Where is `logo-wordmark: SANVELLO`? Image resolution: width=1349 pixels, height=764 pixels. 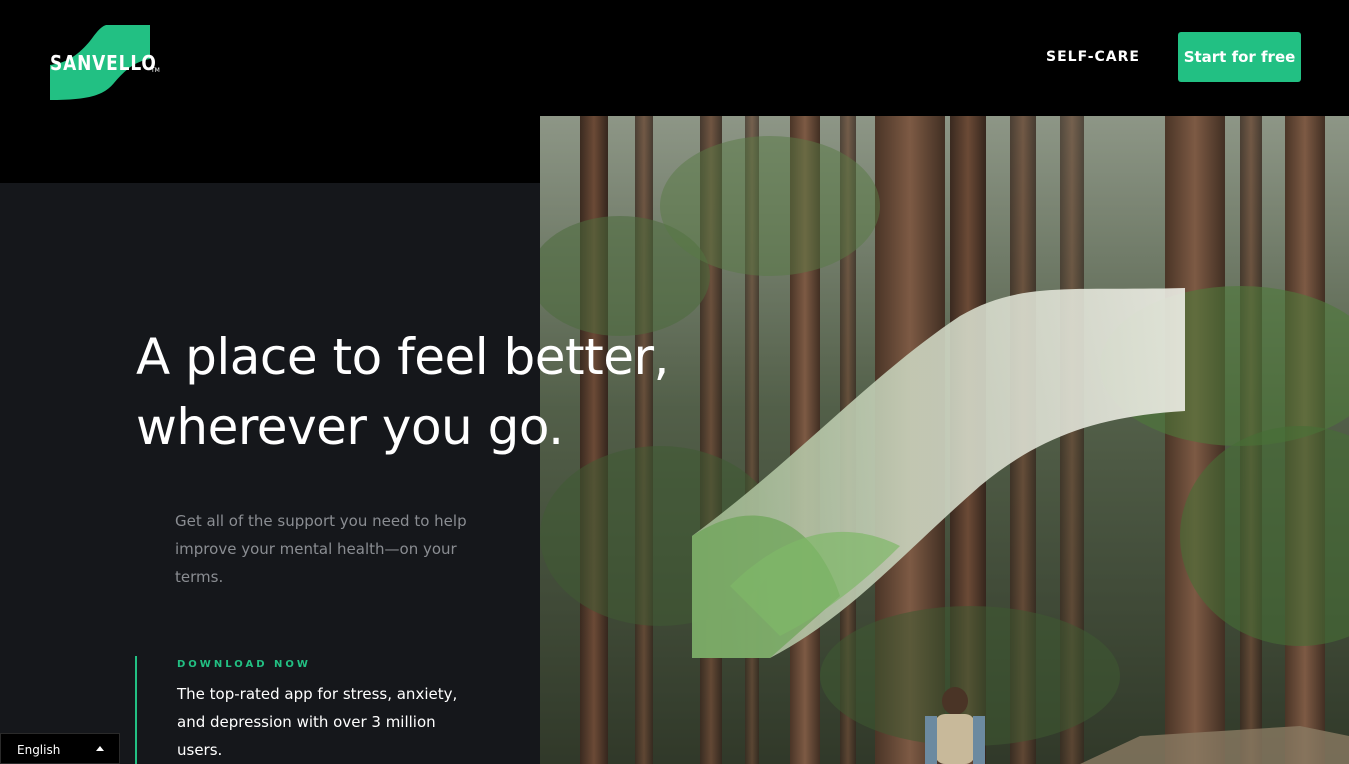
logo-wordmark: SANVELLO is located at coordinates (103, 63).